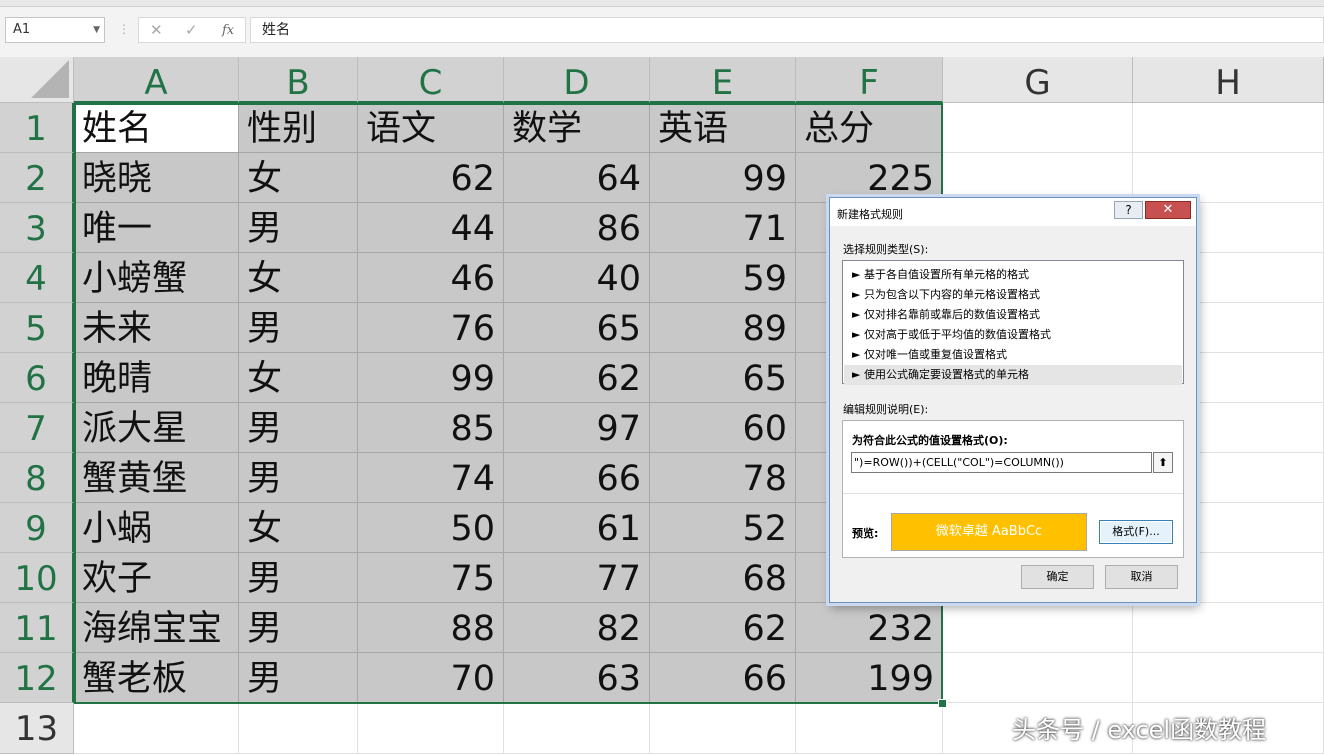  I want to click on cell-c5: 76, so click(431, 328).